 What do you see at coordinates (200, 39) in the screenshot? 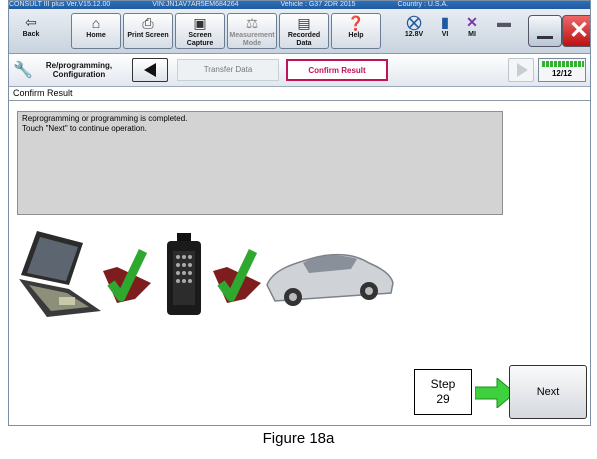
I see `capture-label: Screen Capture` at bounding box center [200, 39].